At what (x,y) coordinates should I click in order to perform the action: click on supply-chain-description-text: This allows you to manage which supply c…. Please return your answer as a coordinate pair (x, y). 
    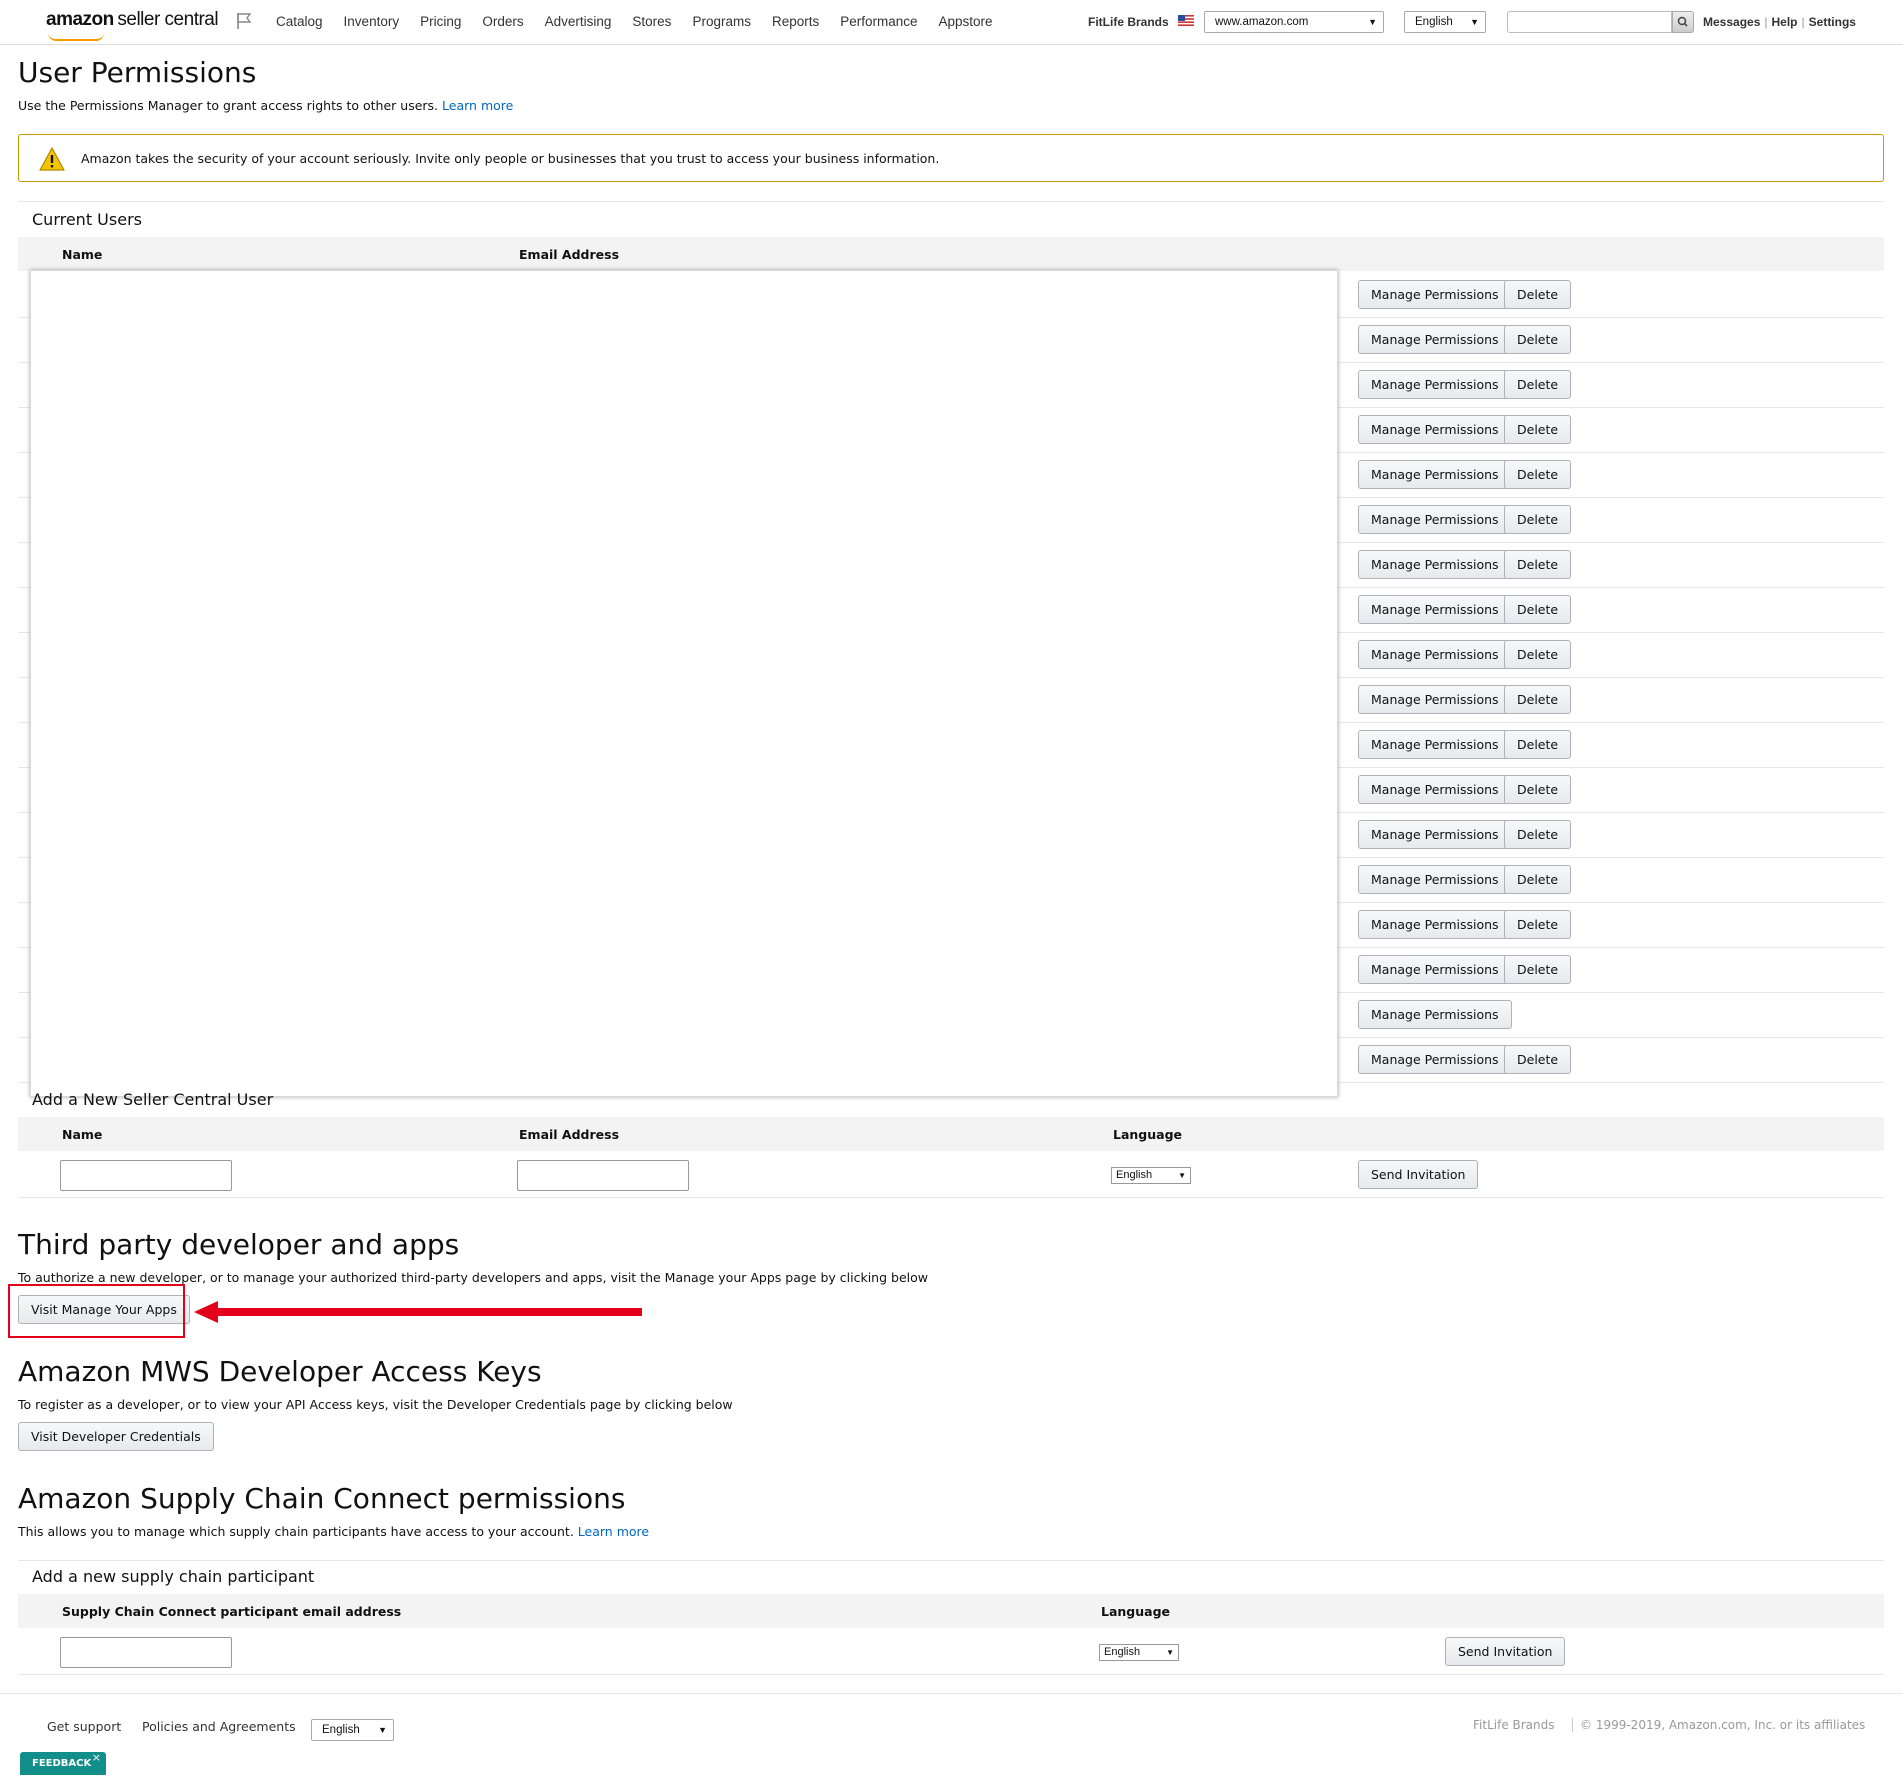
    Looking at the image, I should click on (296, 1531).